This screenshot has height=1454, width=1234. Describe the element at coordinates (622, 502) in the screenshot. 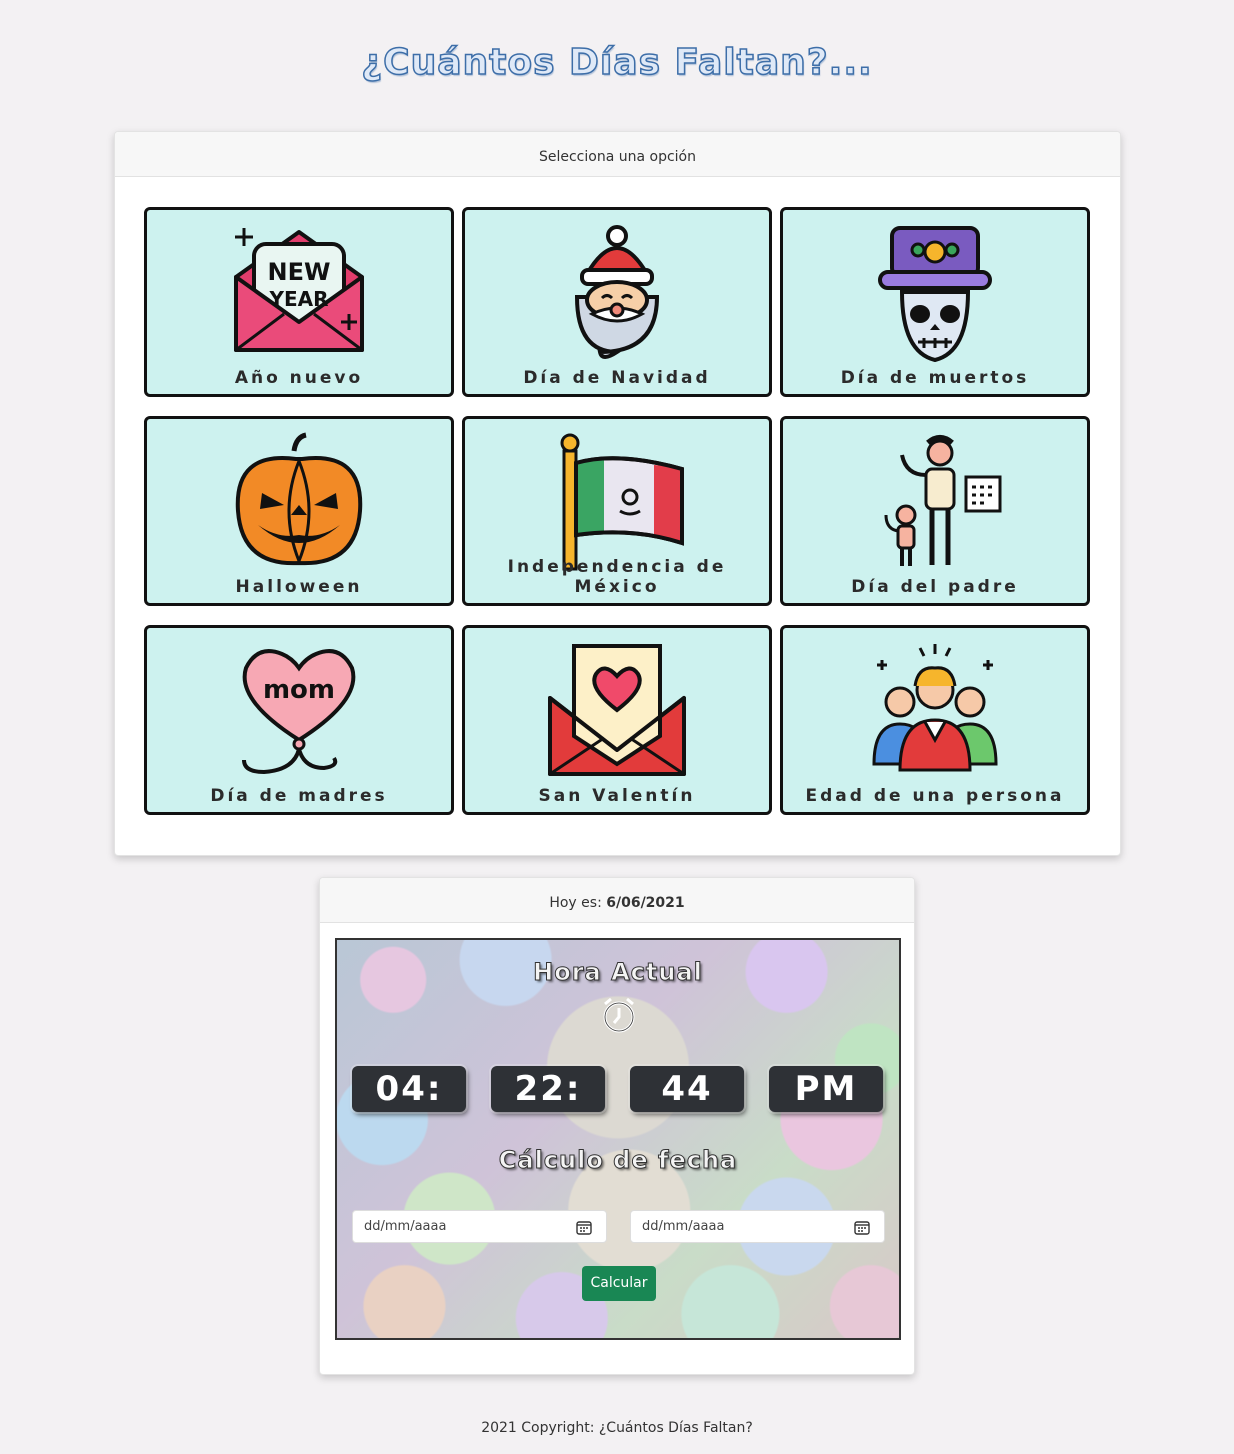

I see `mexico-flag-icon` at that location.